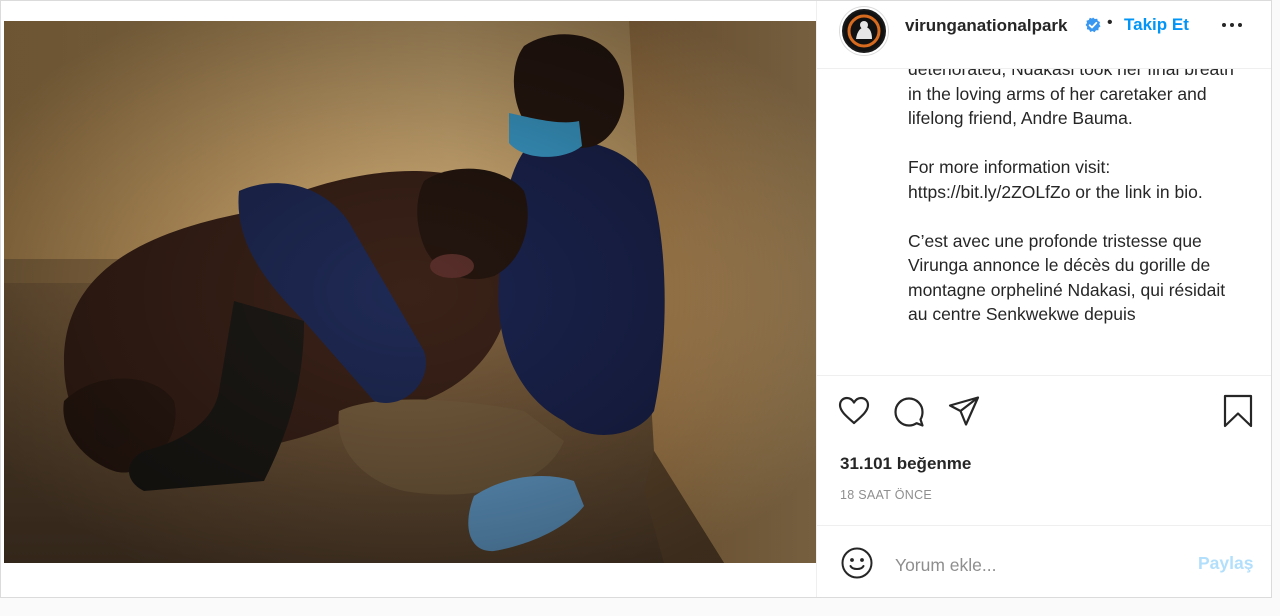 The height and width of the screenshot is (616, 1280). I want to click on post-actions: 31.101 beğenme 18 SAAT ÖNCE, so click(1044, 450).